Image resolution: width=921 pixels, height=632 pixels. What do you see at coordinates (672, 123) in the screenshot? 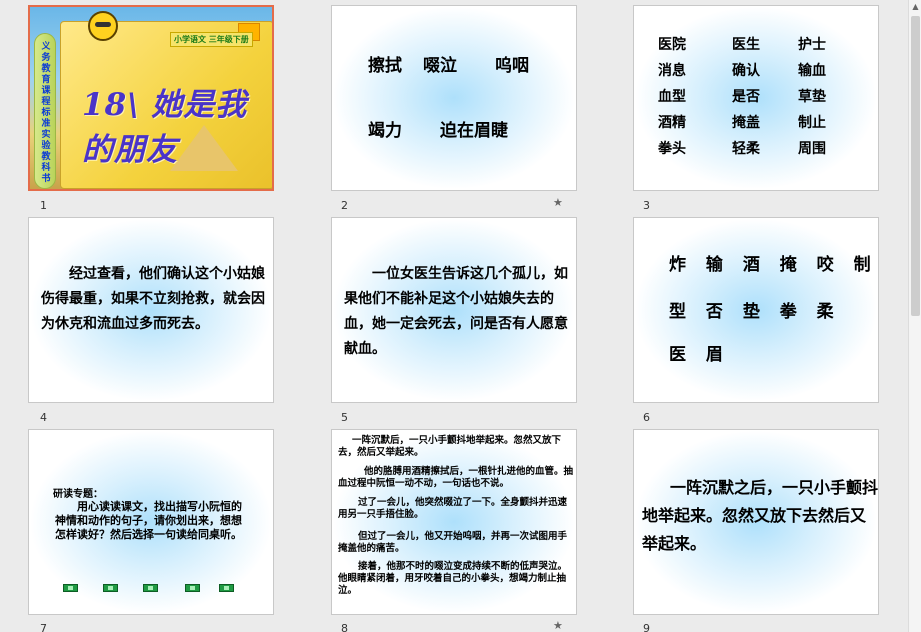
I see `vocab-word: 酒精` at bounding box center [672, 123].